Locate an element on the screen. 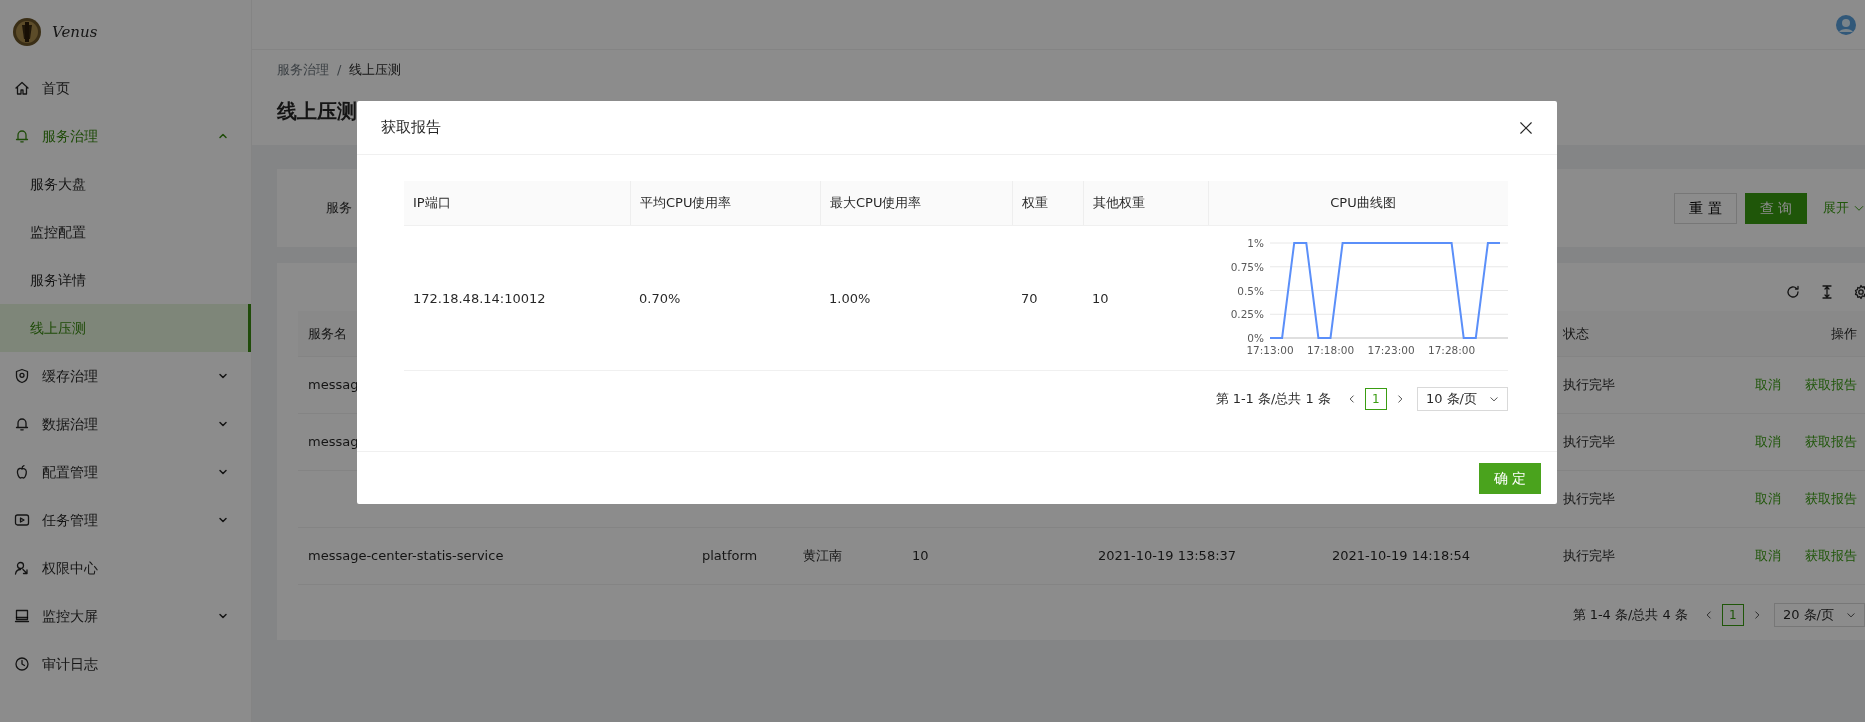  expand-link: 展开 is located at coordinates (1844, 208).